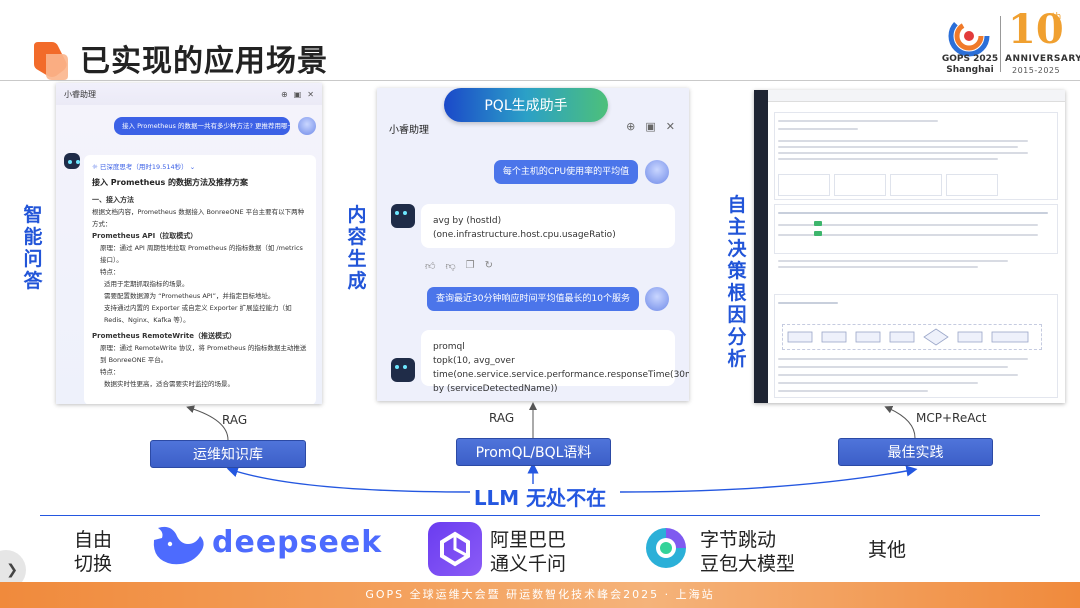 The image size is (1080, 608). Describe the element at coordinates (540, 515) in the screenshot. I see `section-divider` at that location.